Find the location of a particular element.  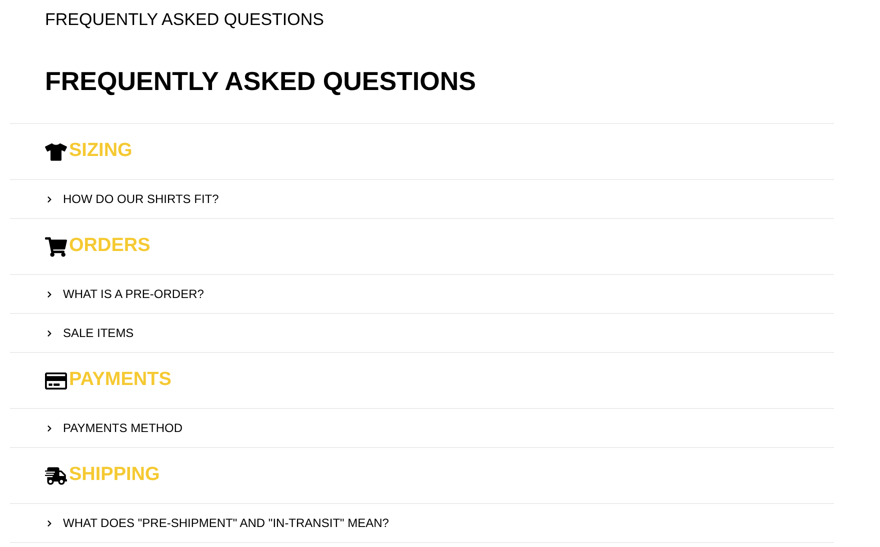

question-row: WHAT IS A PRE-ORDER? is located at coordinates (422, 294).